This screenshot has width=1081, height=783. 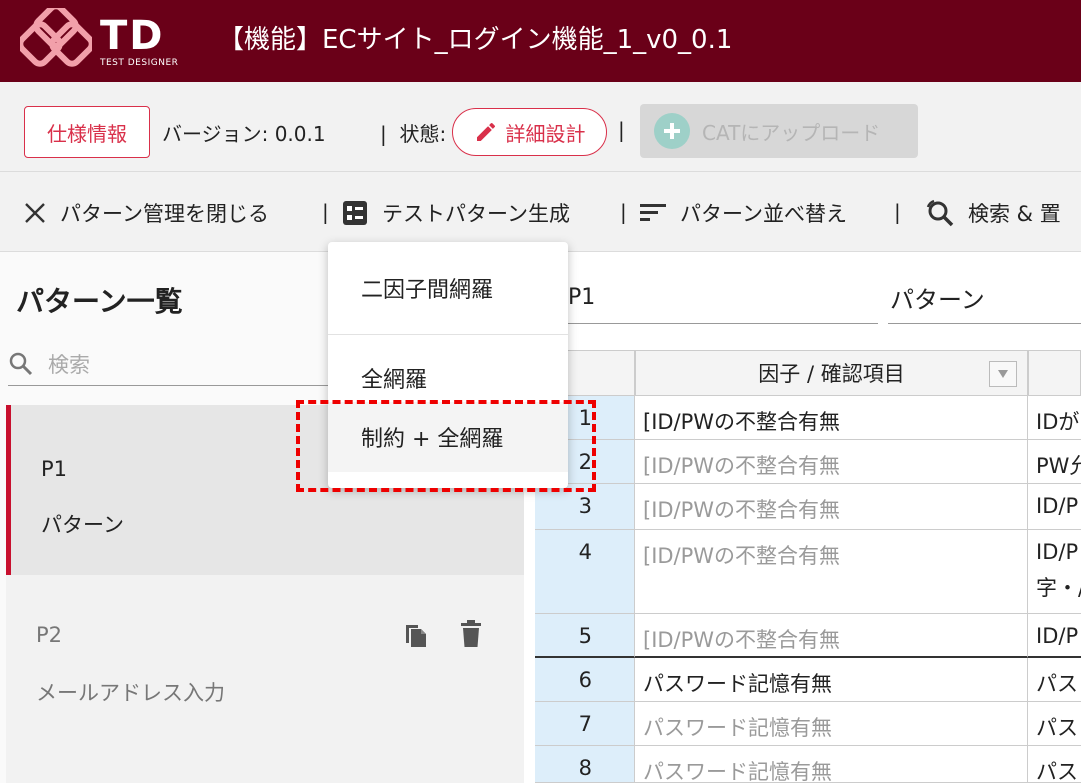 I want to click on state-text: 状態:, so click(x=423, y=134).